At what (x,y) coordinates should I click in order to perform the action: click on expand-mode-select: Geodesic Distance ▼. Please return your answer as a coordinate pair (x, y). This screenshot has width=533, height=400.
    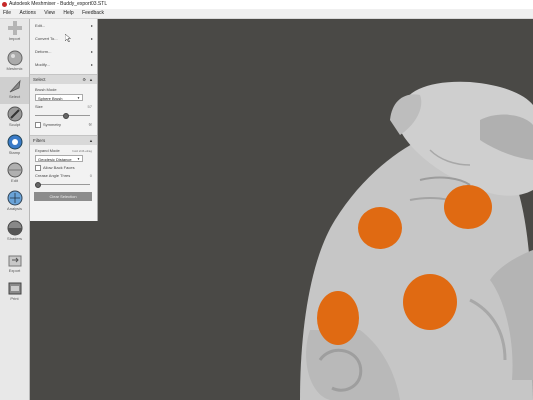
    Looking at the image, I should click on (59, 158).